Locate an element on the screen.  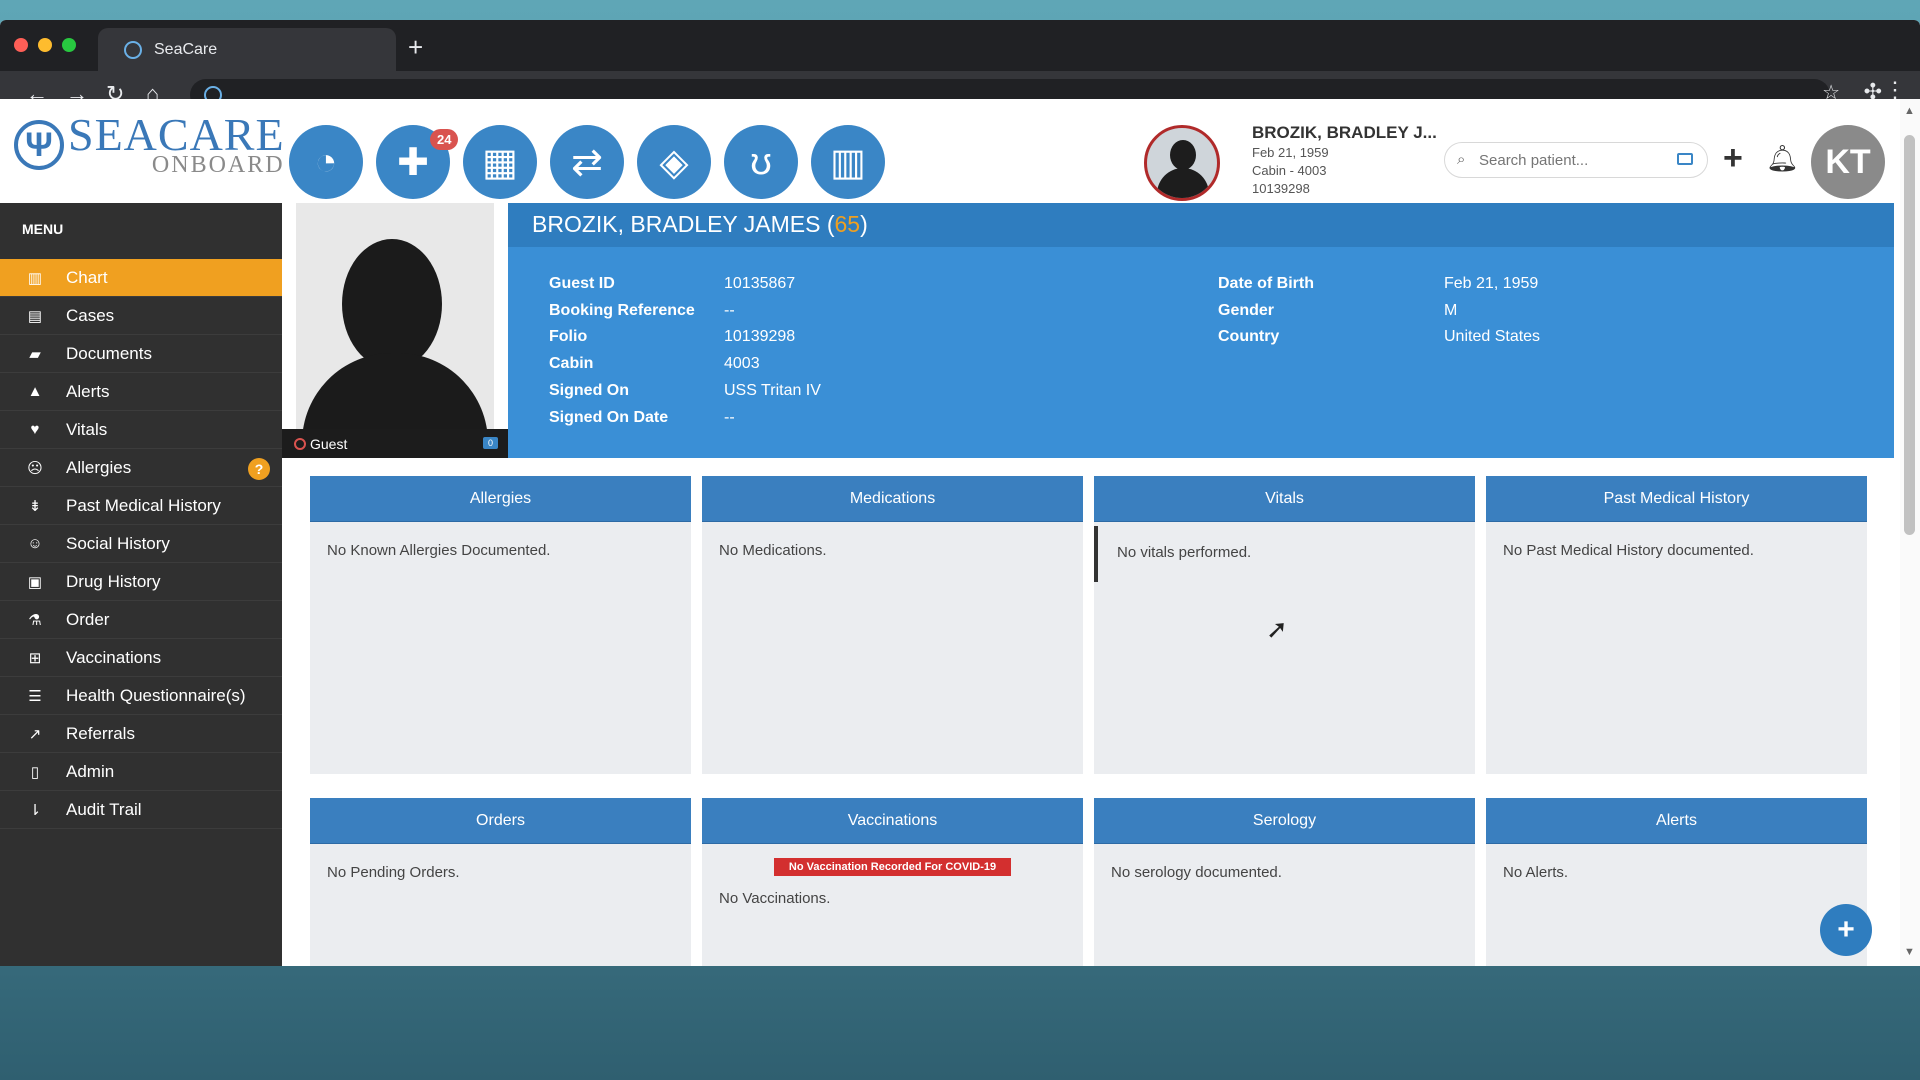
signed-on-date-value: -- is located at coordinates (729, 417).